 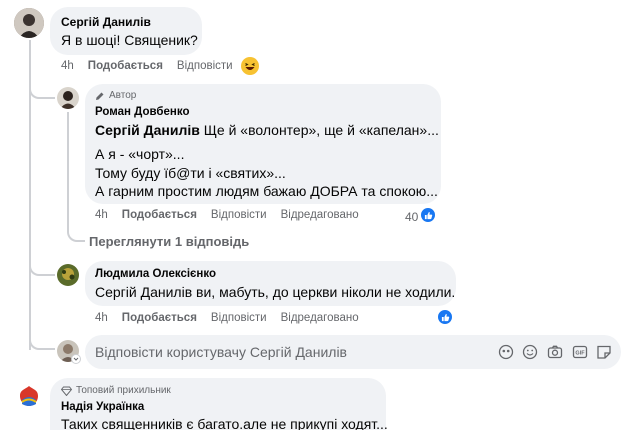 I want to click on reply-text: ви, мабуть, до церкви ніколи не ходили., so click(x=324, y=292).